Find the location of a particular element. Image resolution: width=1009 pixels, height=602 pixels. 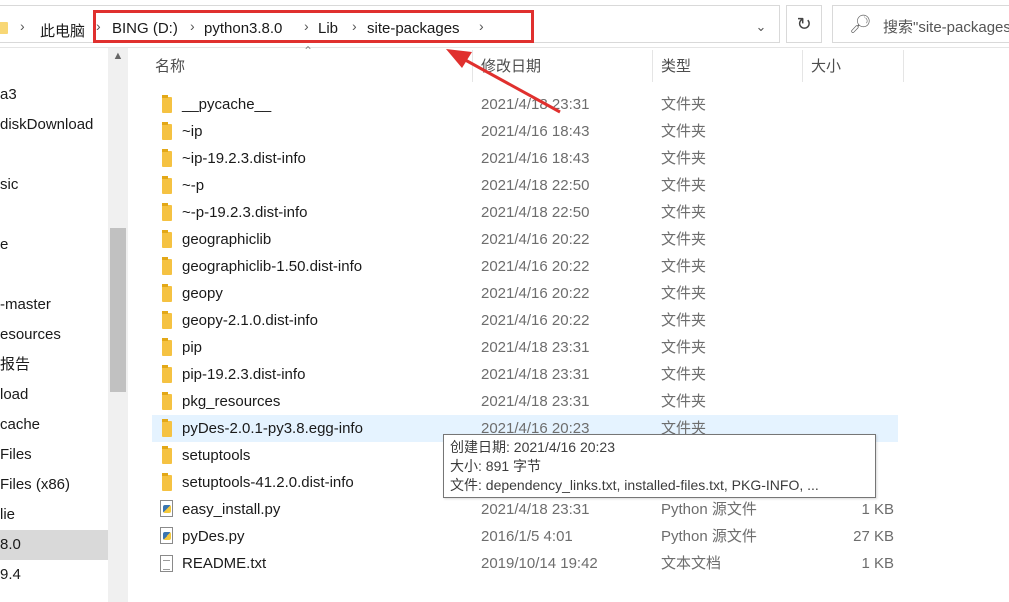

breadcrumb-this-pc: 此电脑 is located at coordinates (62, 30).